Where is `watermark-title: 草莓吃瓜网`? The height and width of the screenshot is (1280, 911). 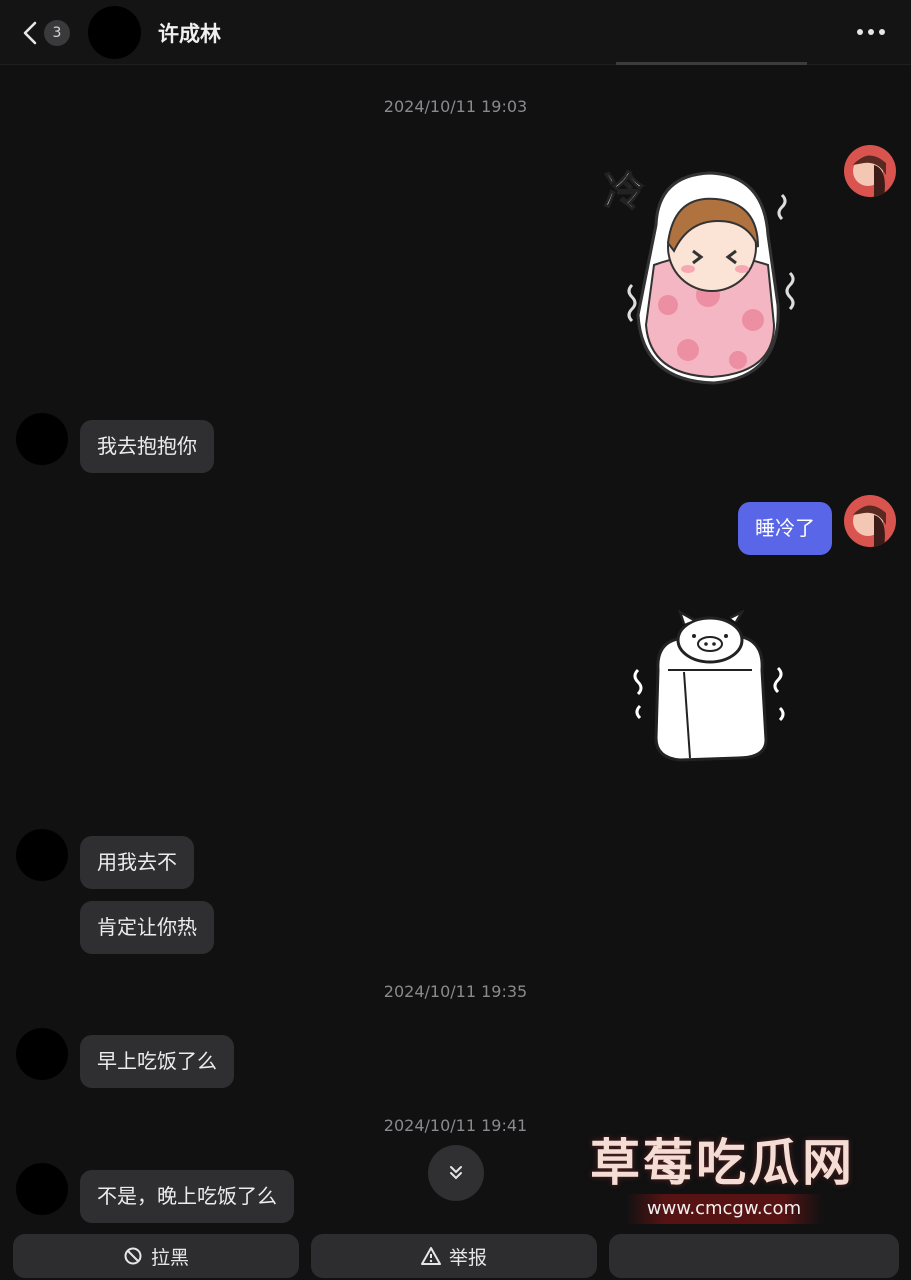 watermark-title: 草莓吃瓜网 is located at coordinates (722, 1163).